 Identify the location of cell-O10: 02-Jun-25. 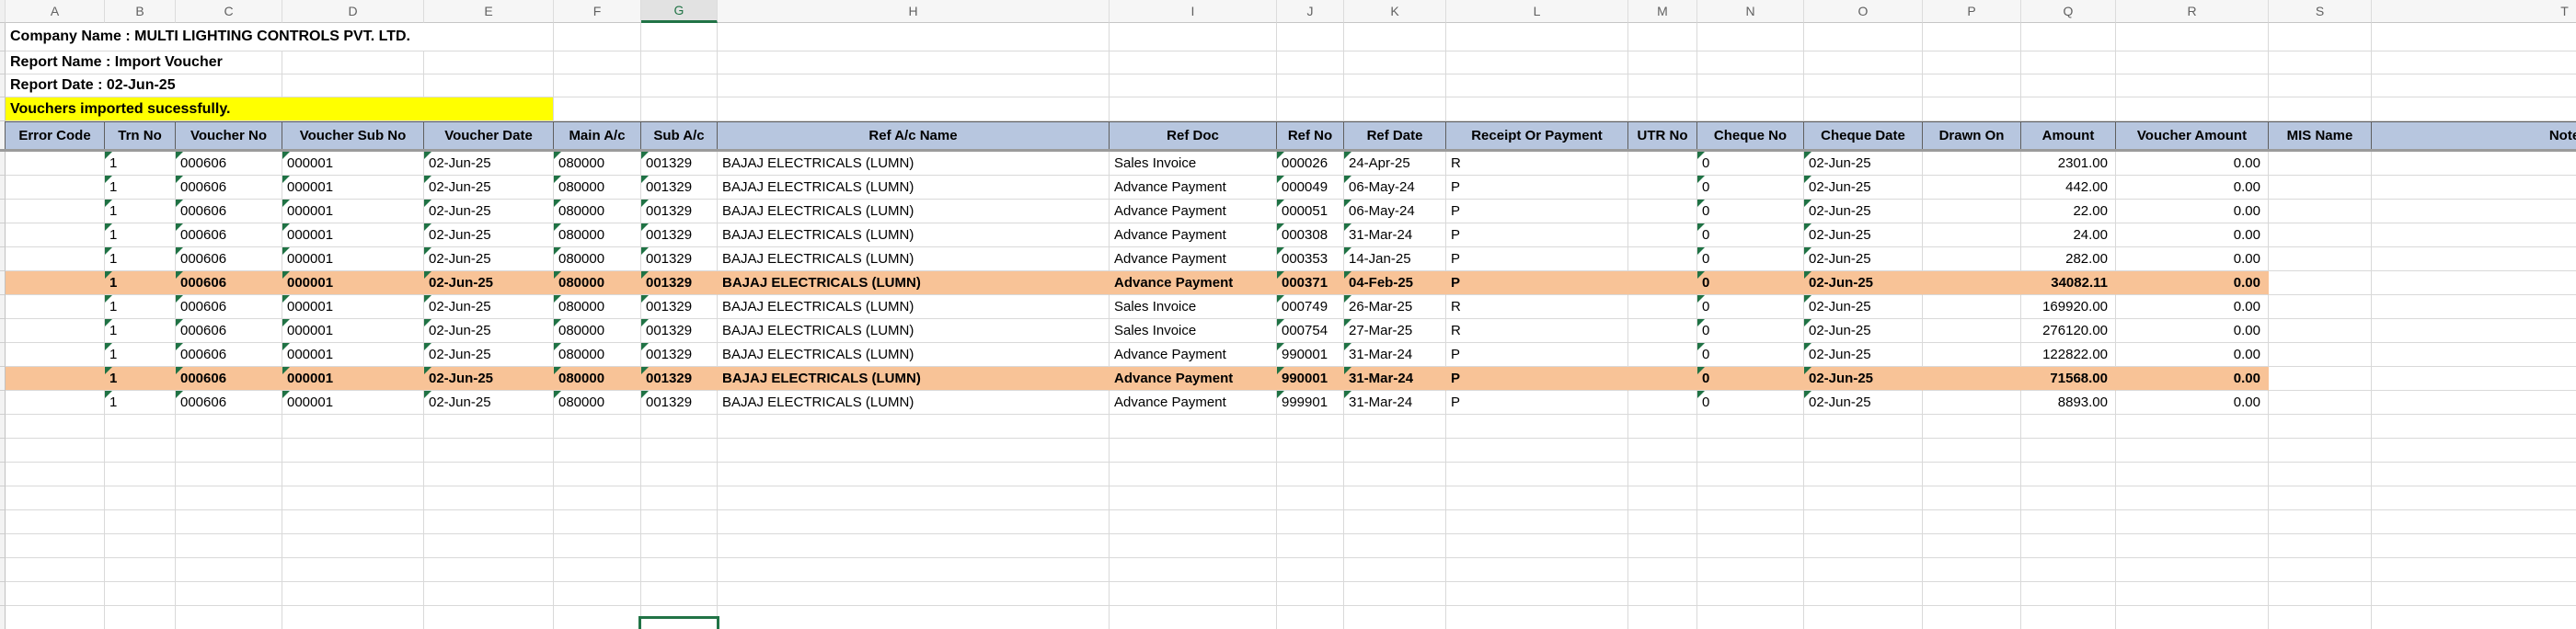
(1863, 259).